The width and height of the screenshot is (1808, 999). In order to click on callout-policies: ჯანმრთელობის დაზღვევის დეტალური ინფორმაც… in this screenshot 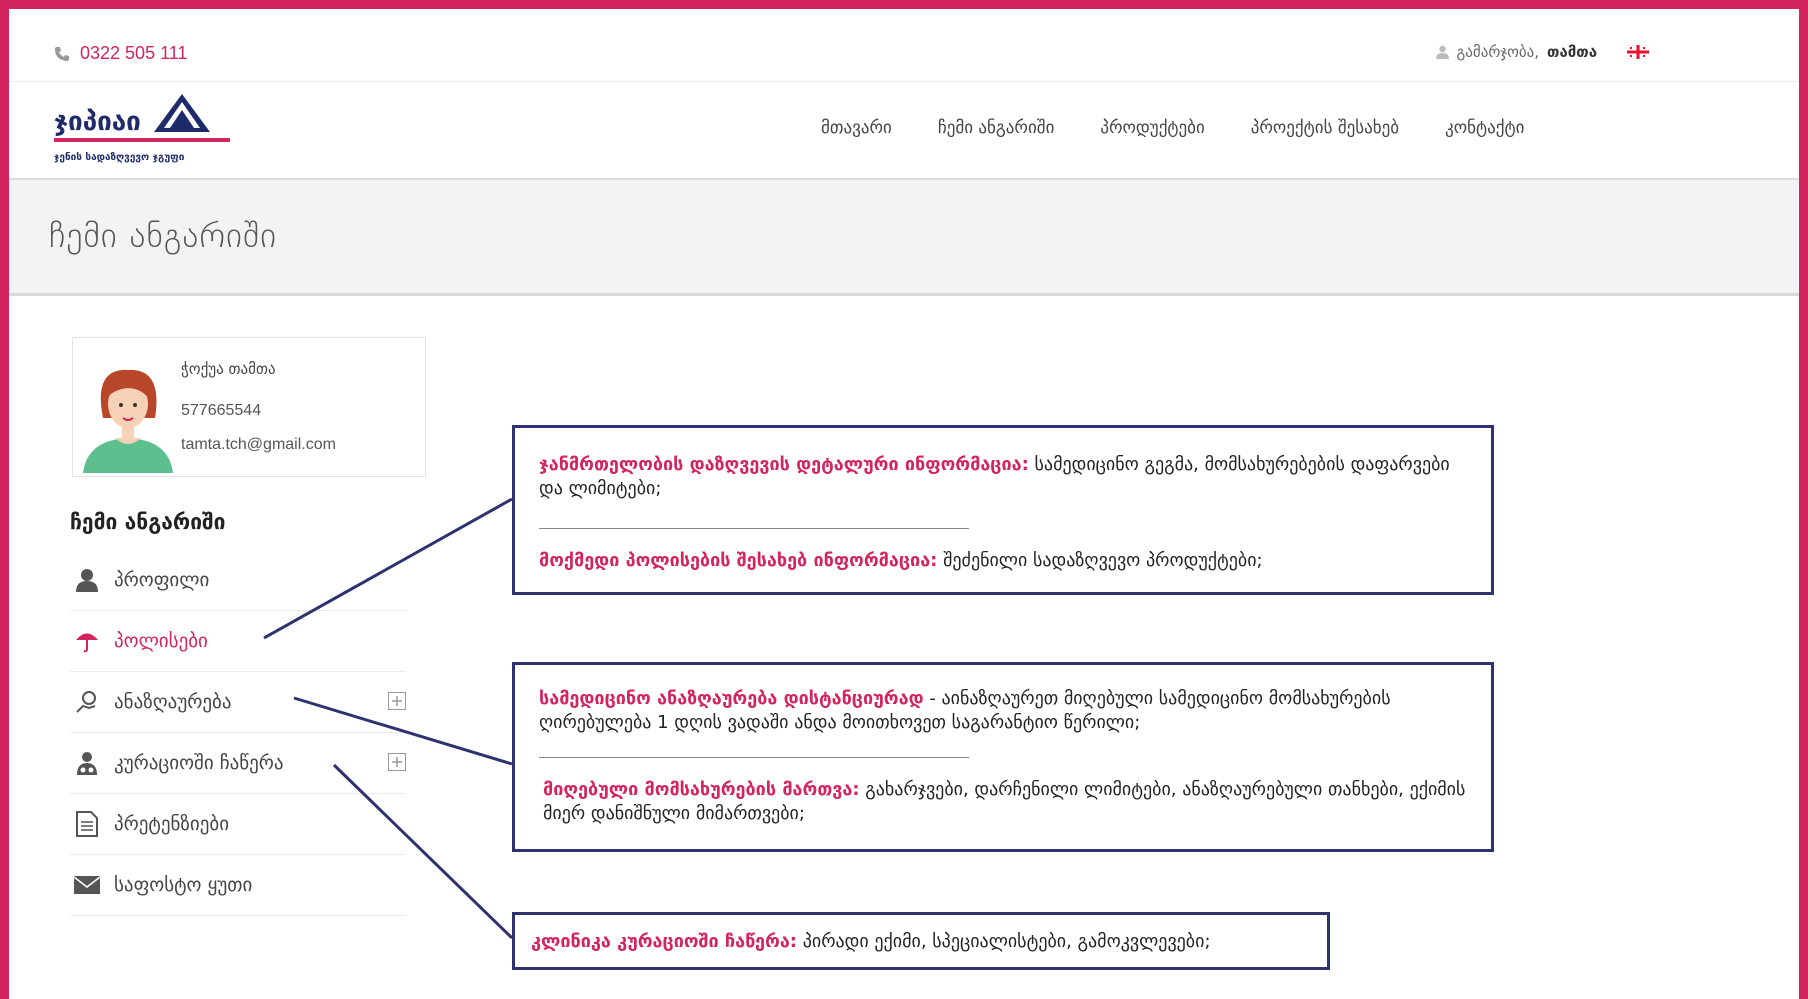, I will do `click(1003, 510)`.